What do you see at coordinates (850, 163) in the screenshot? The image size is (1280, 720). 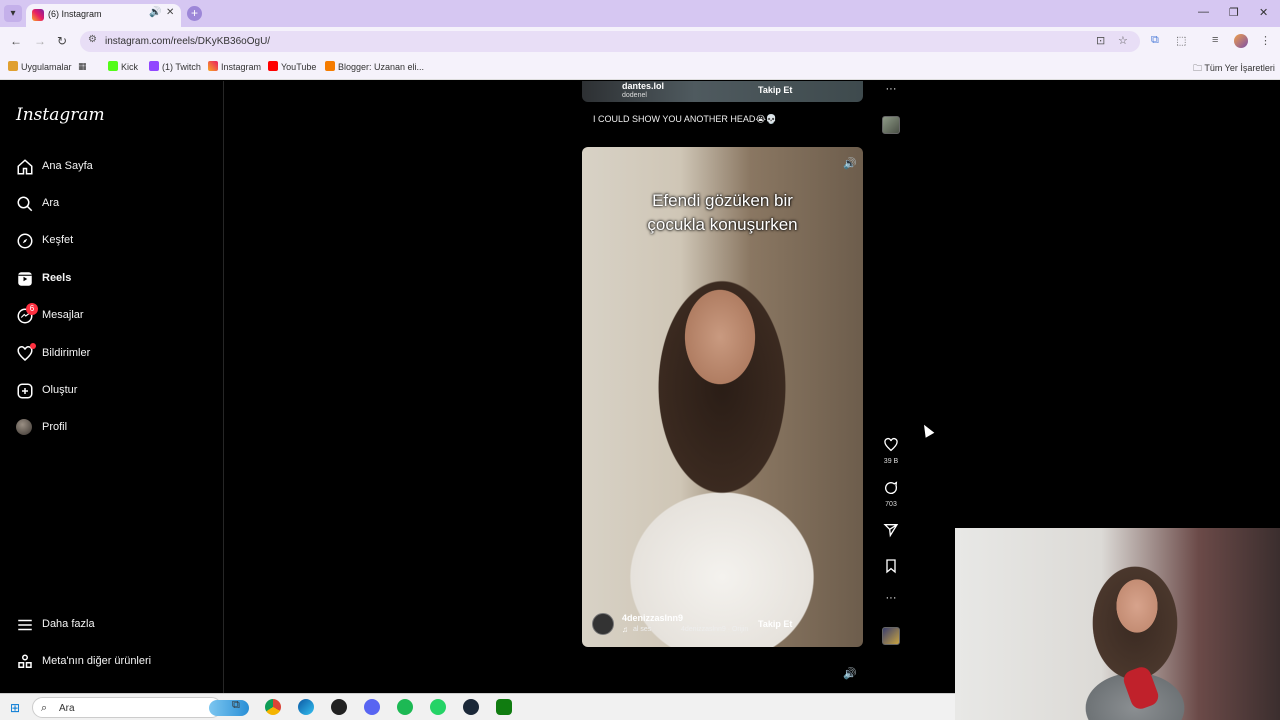 I see `mute-icon: 🔊` at bounding box center [850, 163].